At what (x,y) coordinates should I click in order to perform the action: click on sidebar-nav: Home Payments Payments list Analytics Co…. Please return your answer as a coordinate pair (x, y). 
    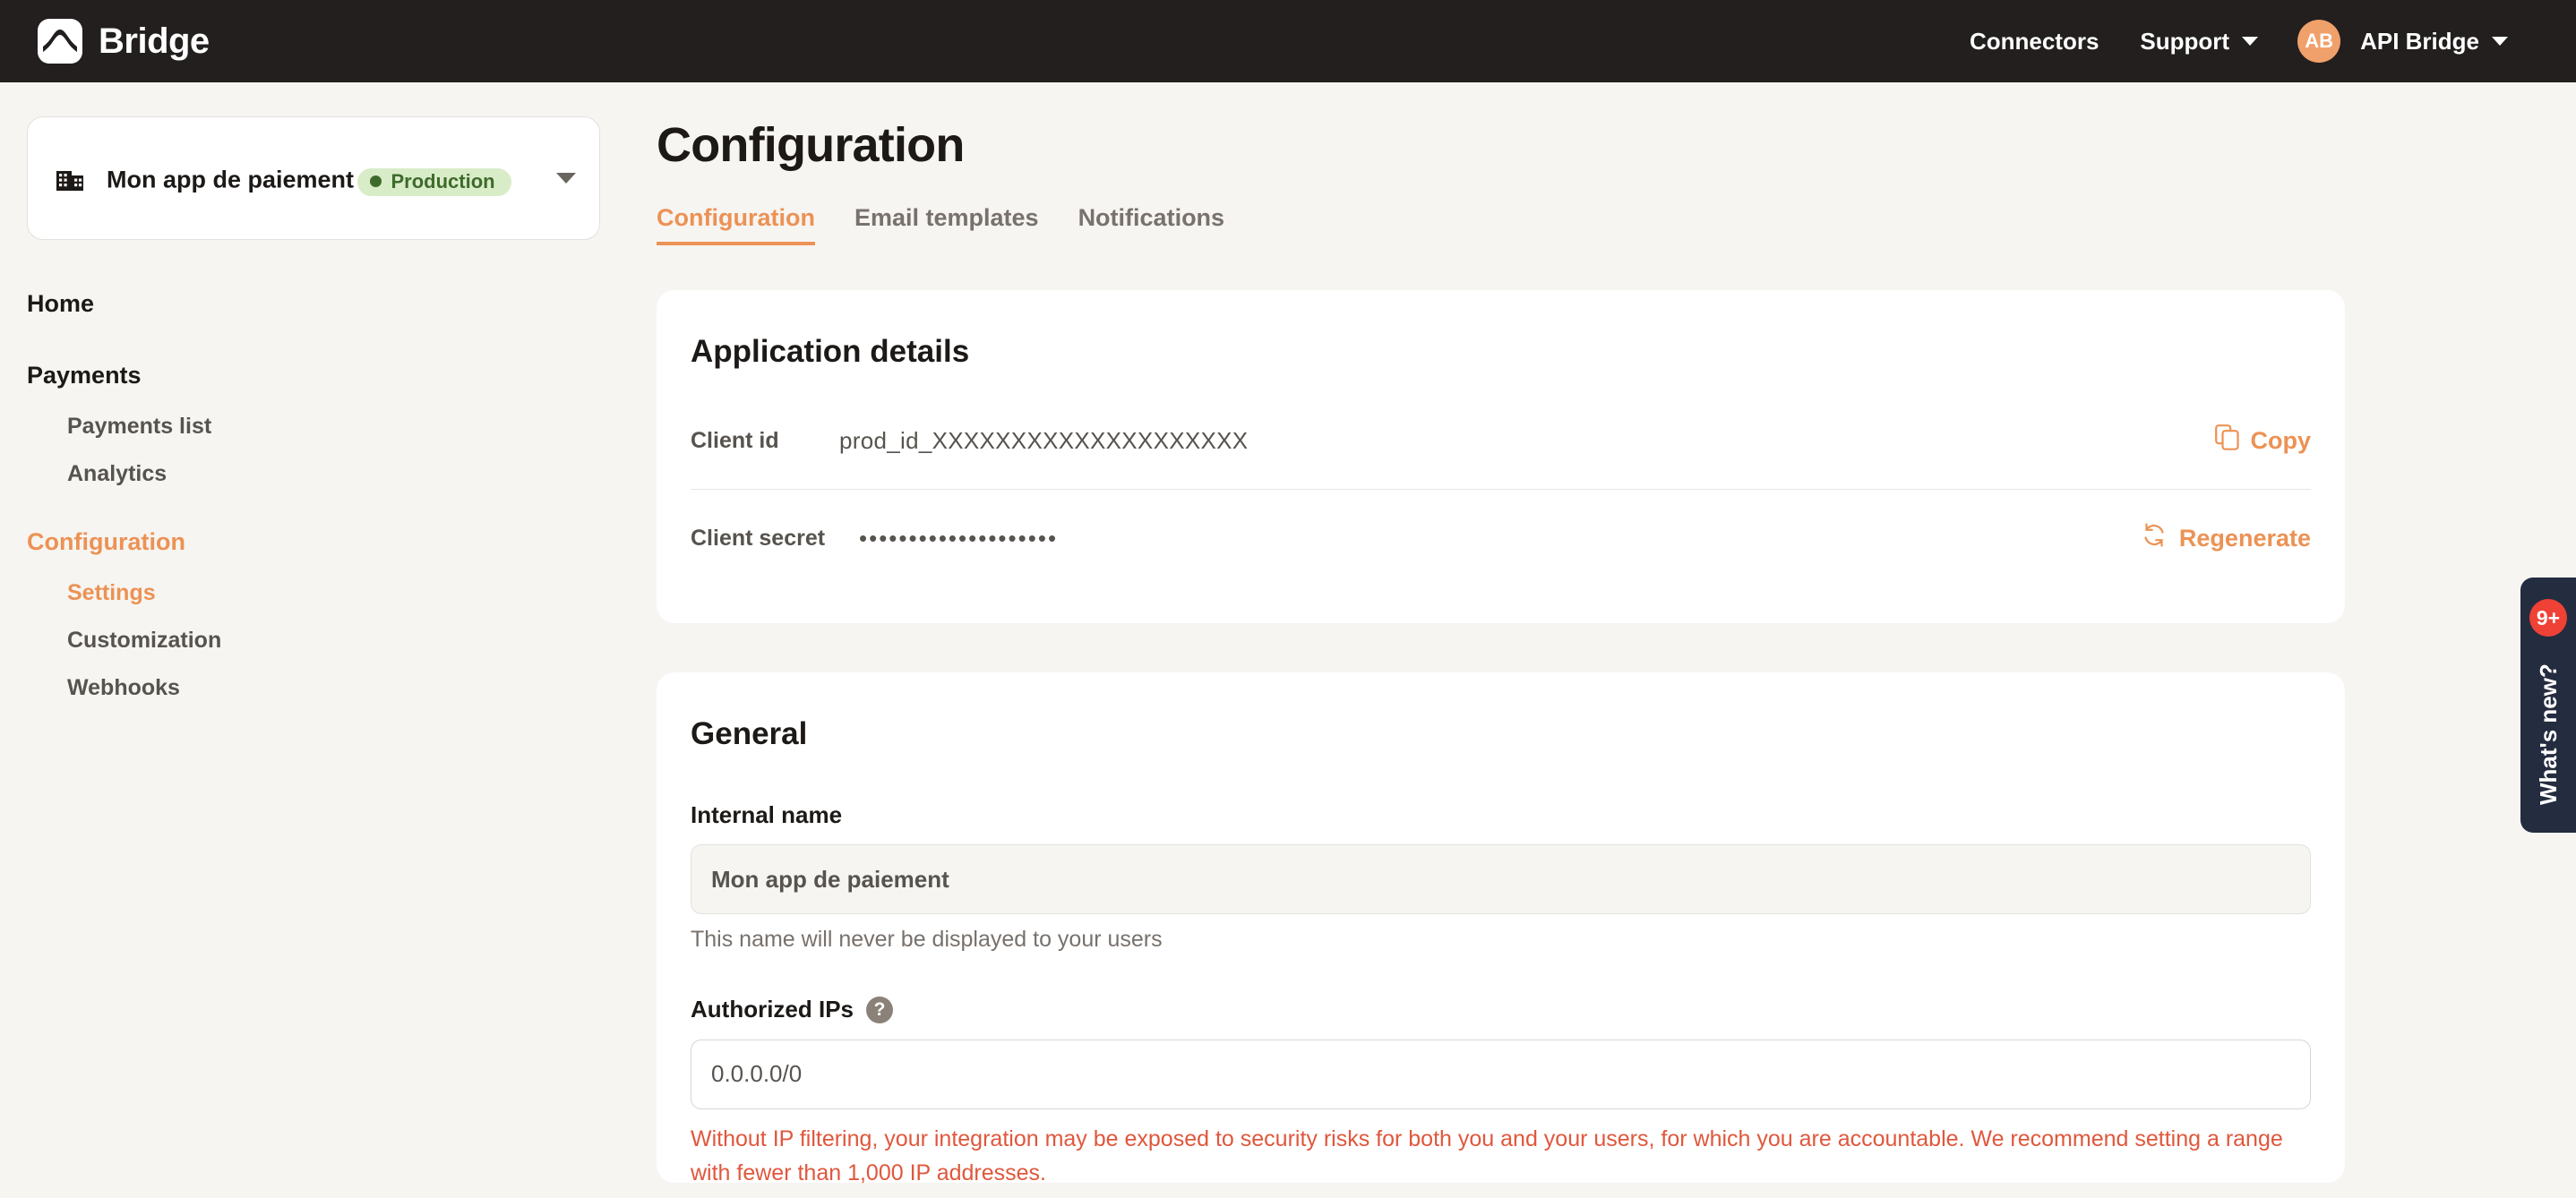
    Looking at the image, I should click on (313, 495).